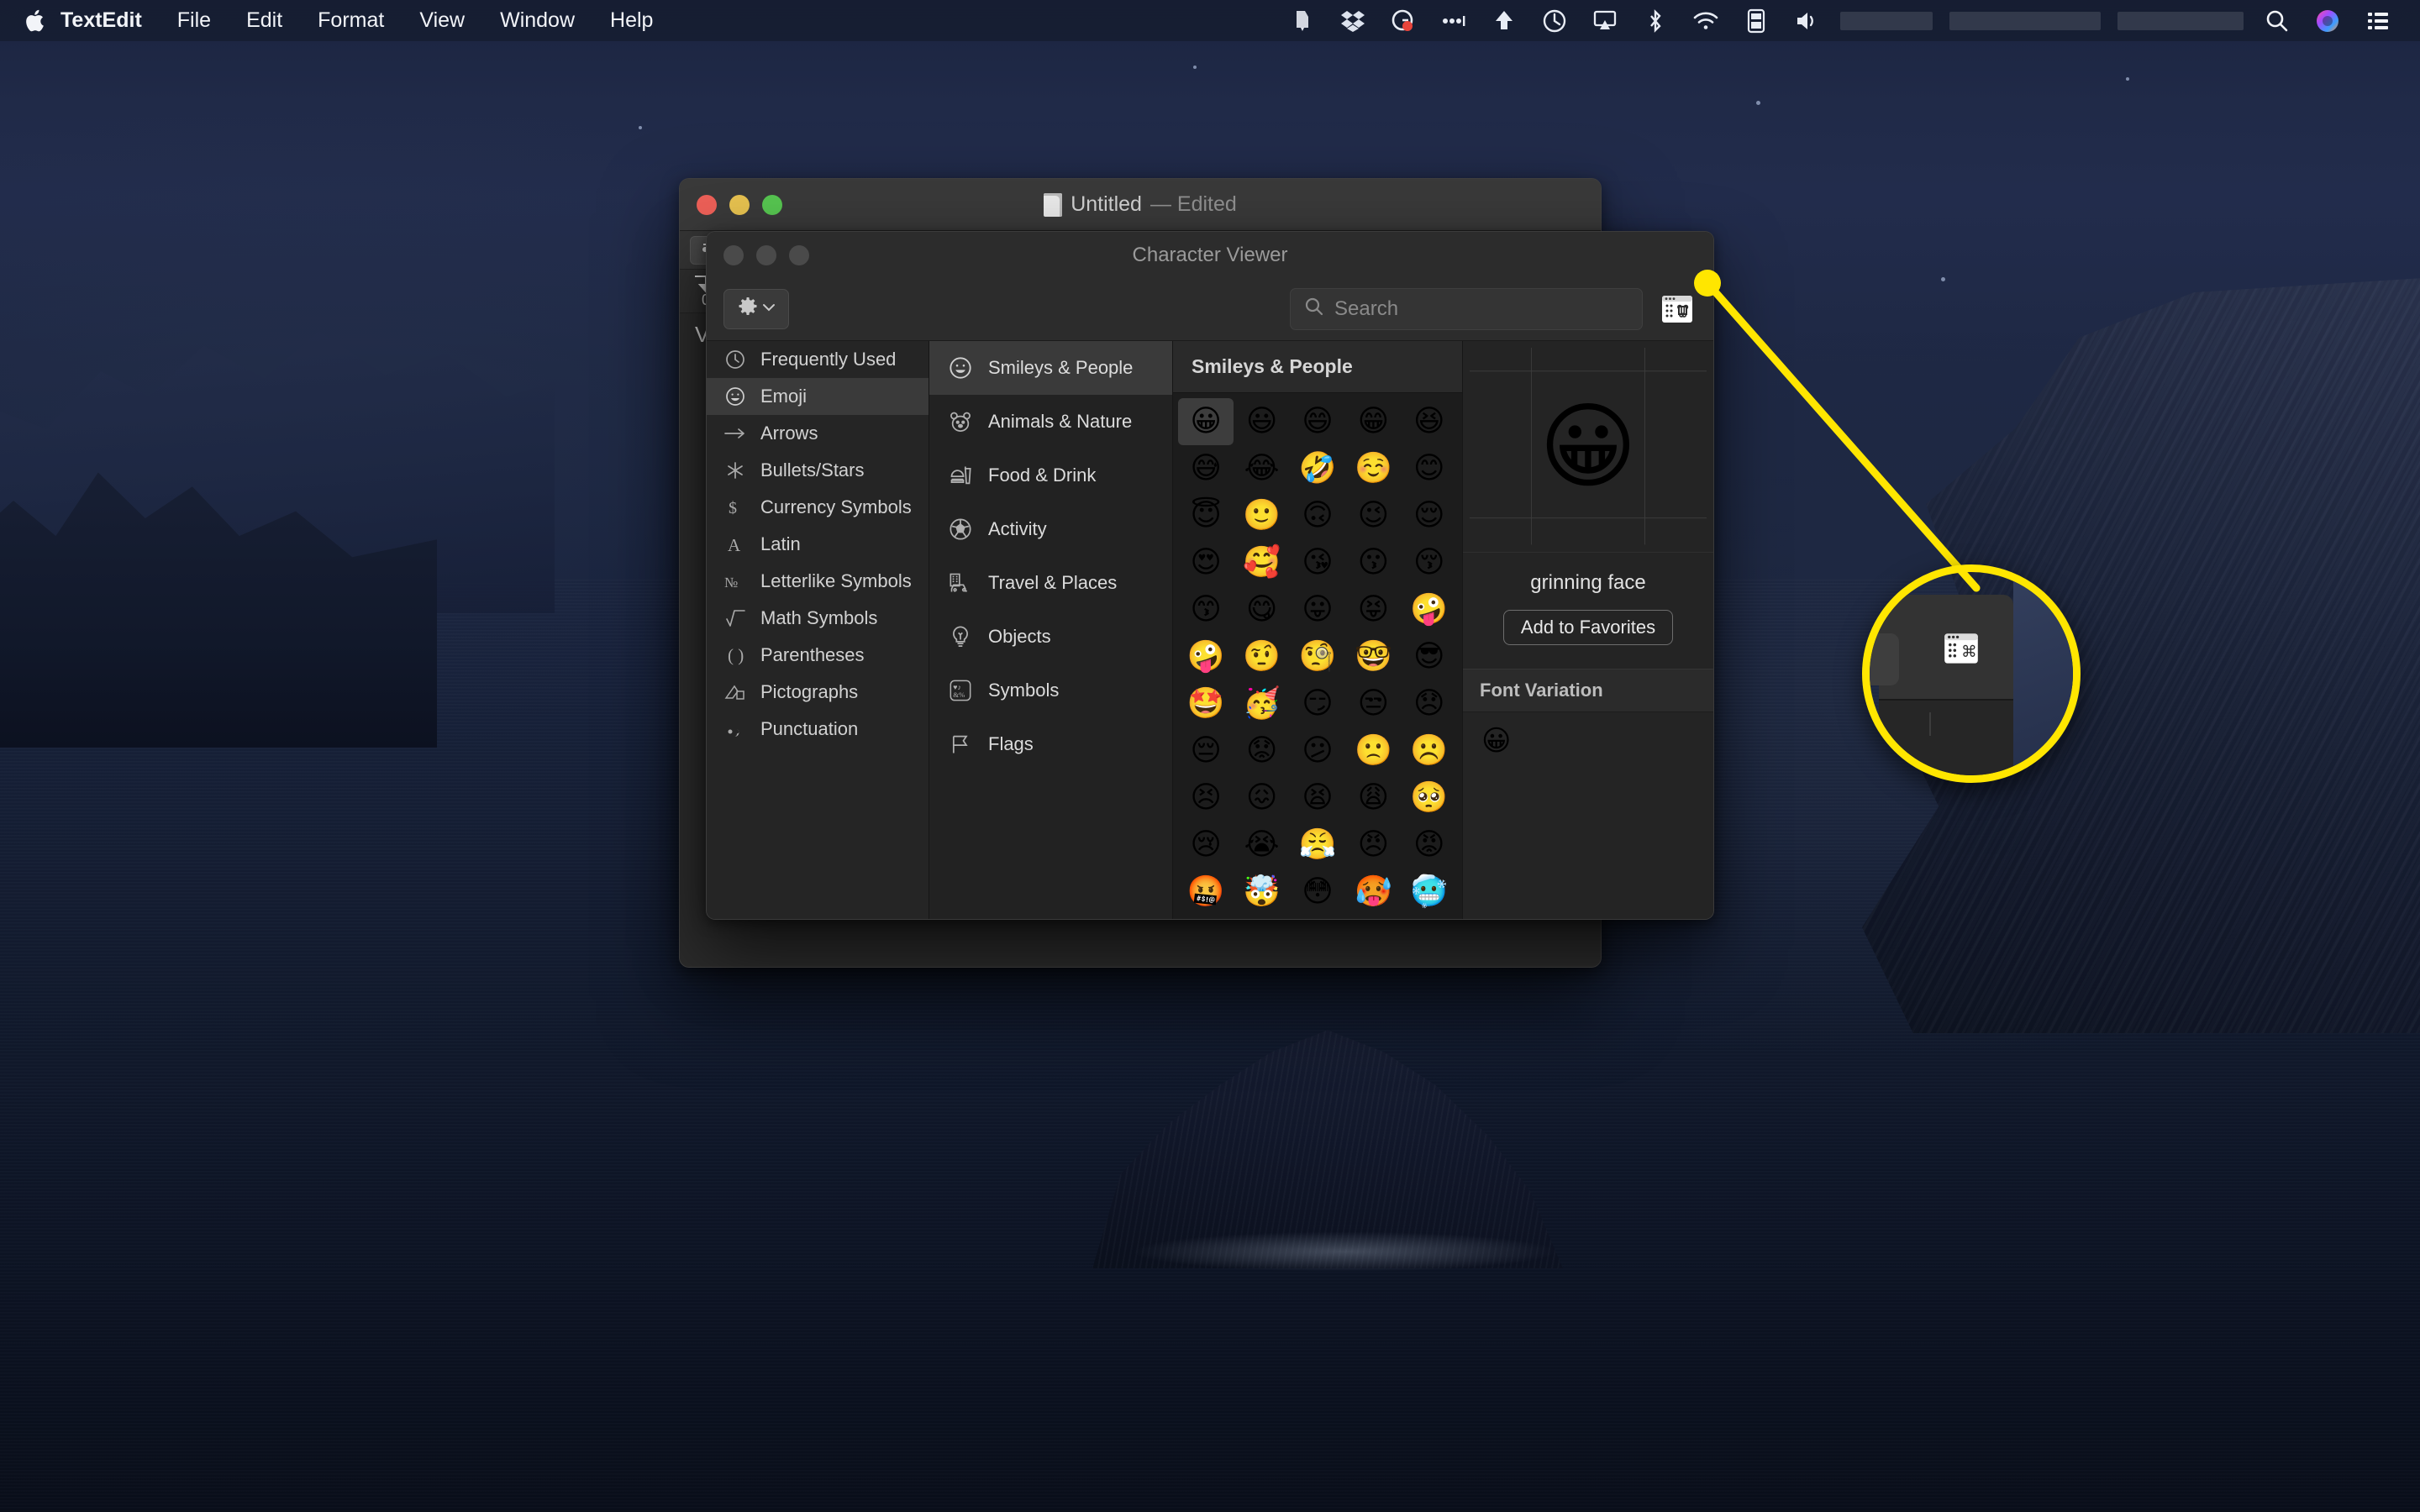 This screenshot has width=2420, height=1512. What do you see at coordinates (1210, 255) in the screenshot?
I see `character-viewer-titlebar: Character Viewer` at bounding box center [1210, 255].